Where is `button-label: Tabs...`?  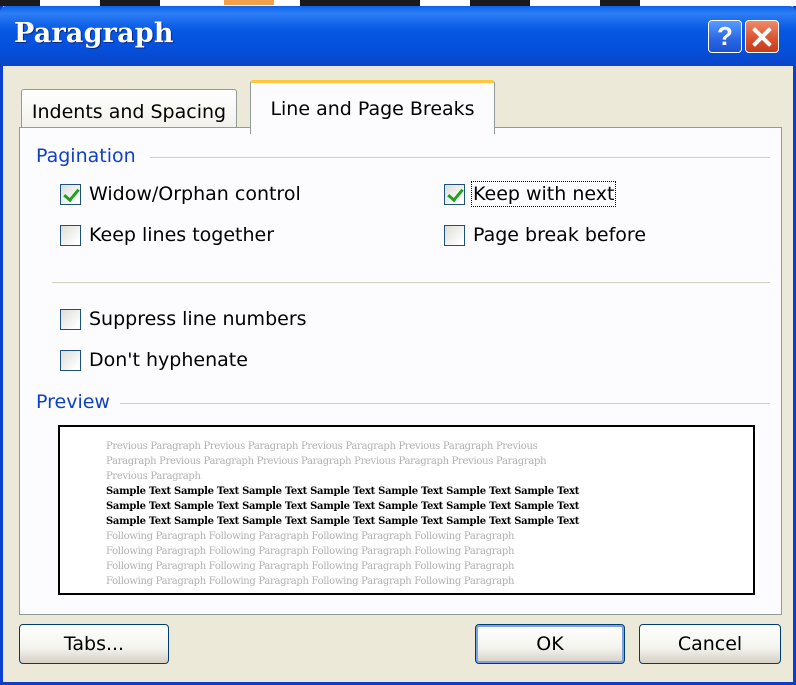
button-label: Tabs... is located at coordinates (94, 644).